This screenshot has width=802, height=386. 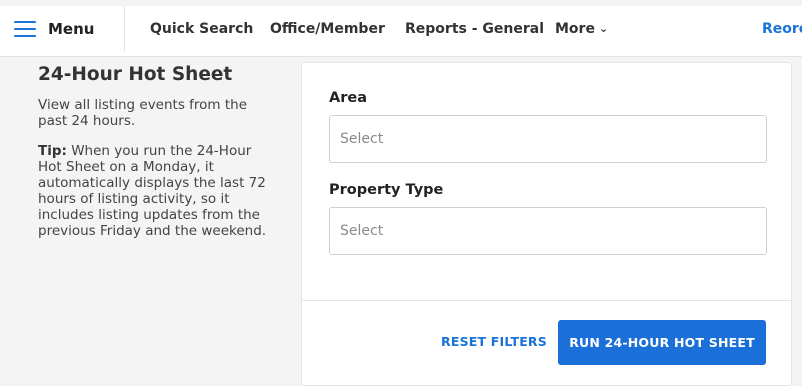 What do you see at coordinates (474, 29) in the screenshot?
I see `nav-item-reports-general: Reports - General` at bounding box center [474, 29].